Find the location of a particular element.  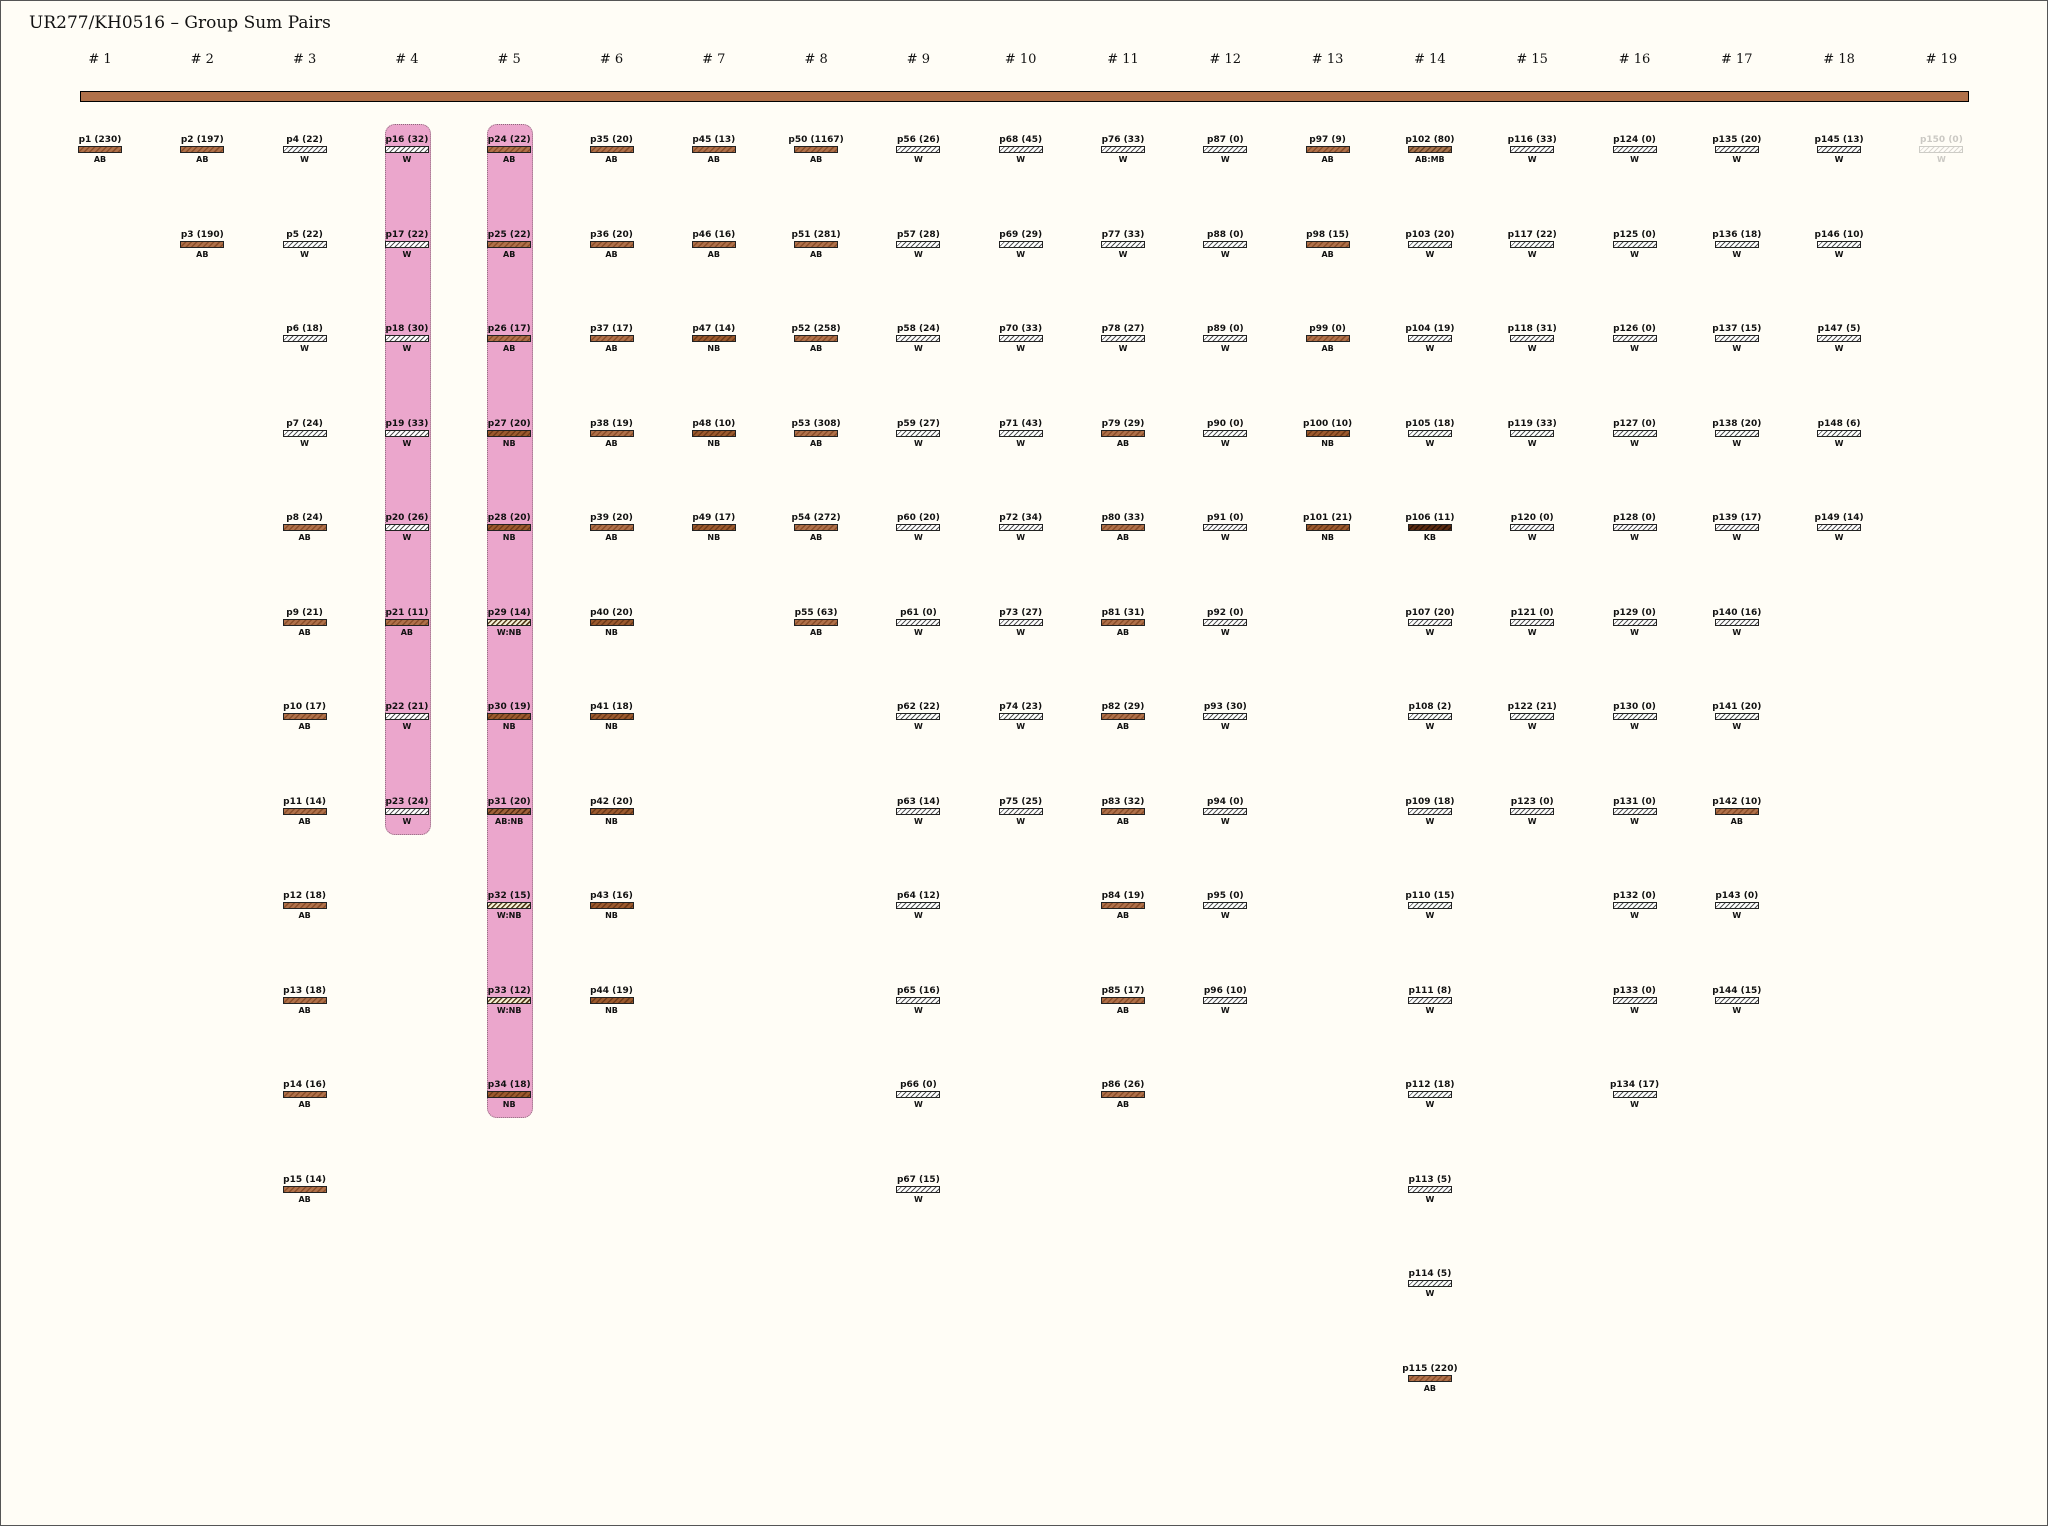

pair-label: p92 (0) is located at coordinates (1225, 612).